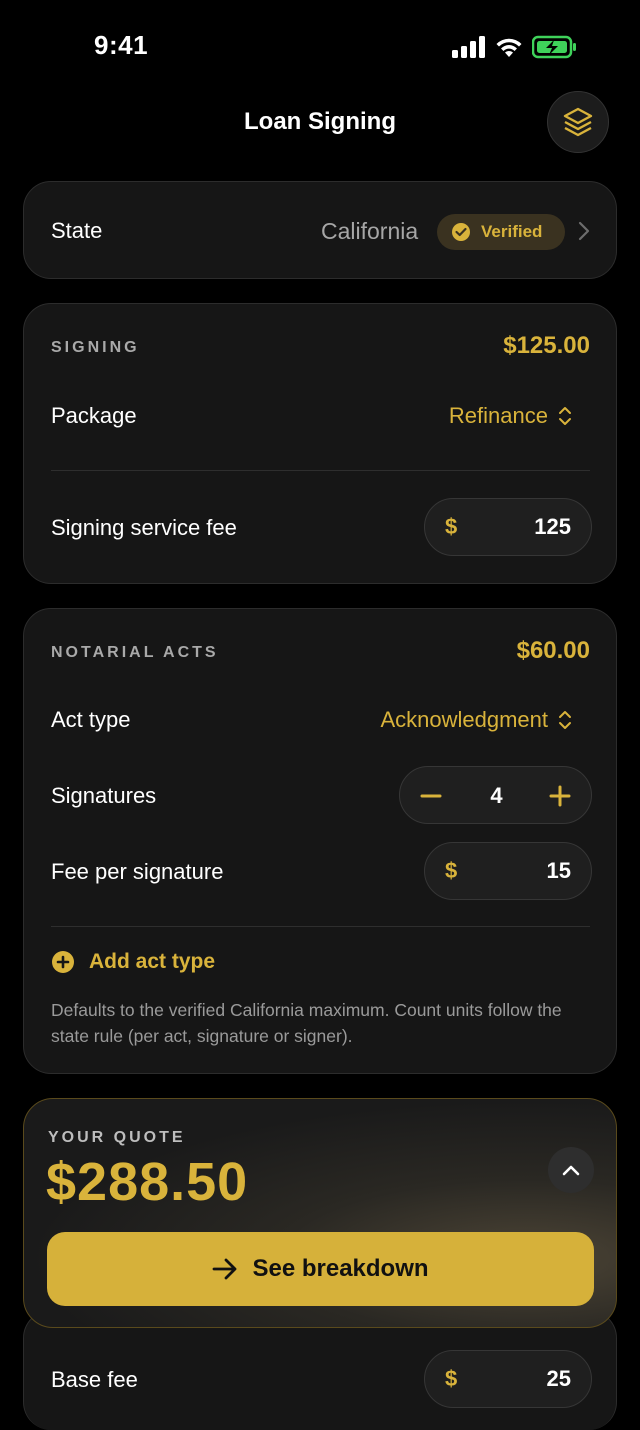 This screenshot has height=1430, width=640. I want to click on package-label: Package, so click(94, 415).